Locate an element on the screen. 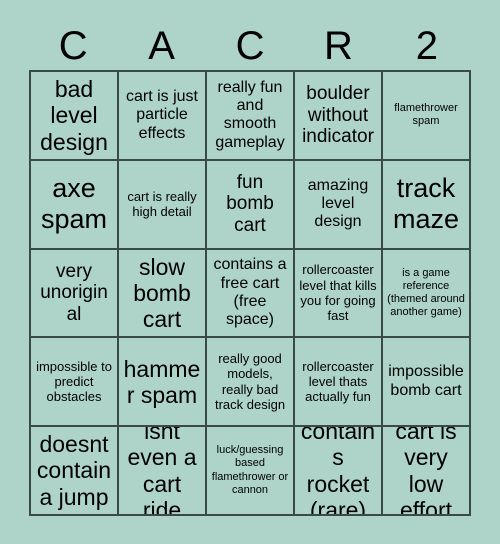 This screenshot has width=500, height=544. bingo-cell-r1c3: really fun and smooth gameplay is located at coordinates (251, 116).